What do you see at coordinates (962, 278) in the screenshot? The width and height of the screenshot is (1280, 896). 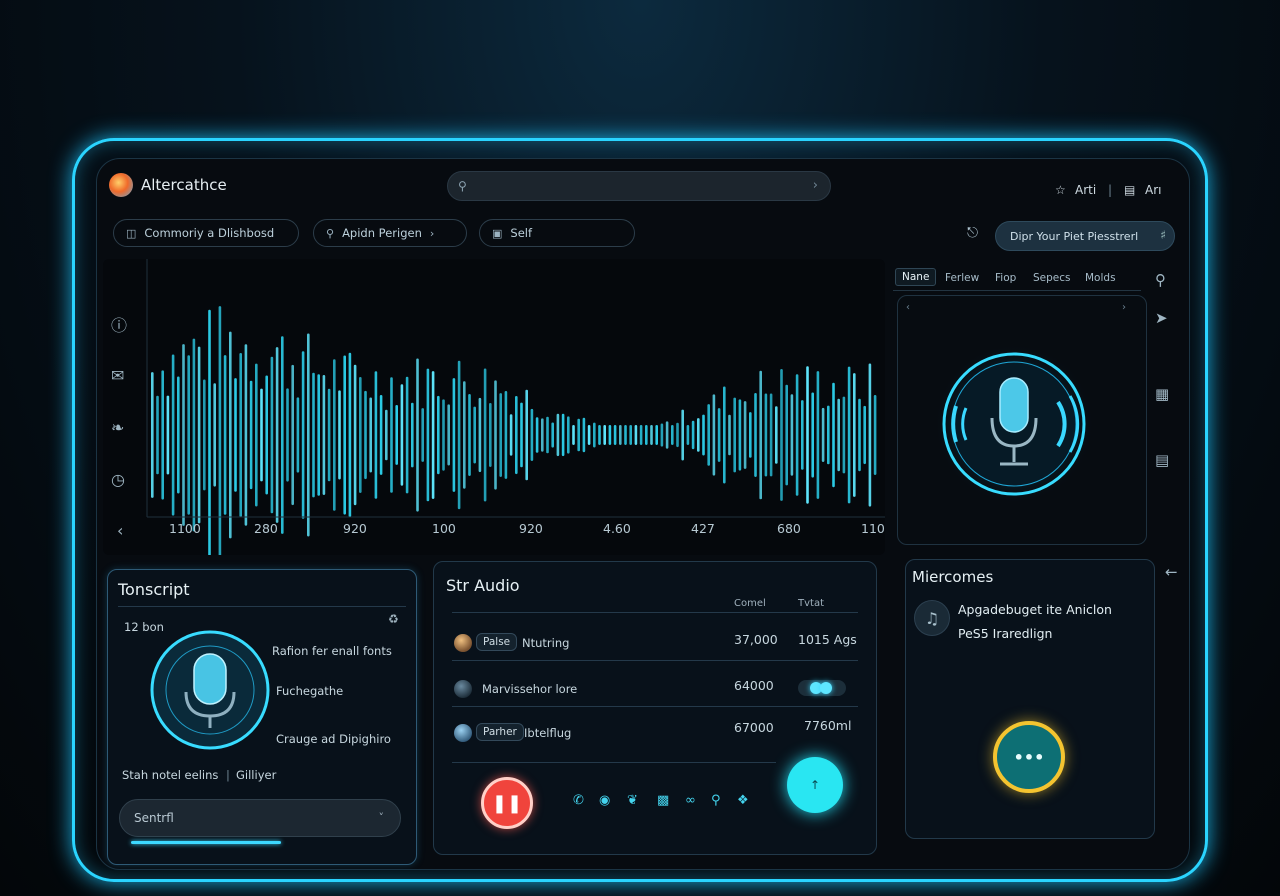 I see `tab-ferlew: Ferlew` at bounding box center [962, 278].